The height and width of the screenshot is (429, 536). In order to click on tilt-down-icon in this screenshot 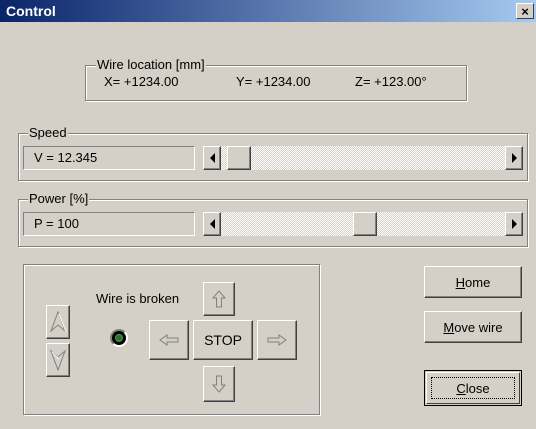, I will do `click(58, 360)`.